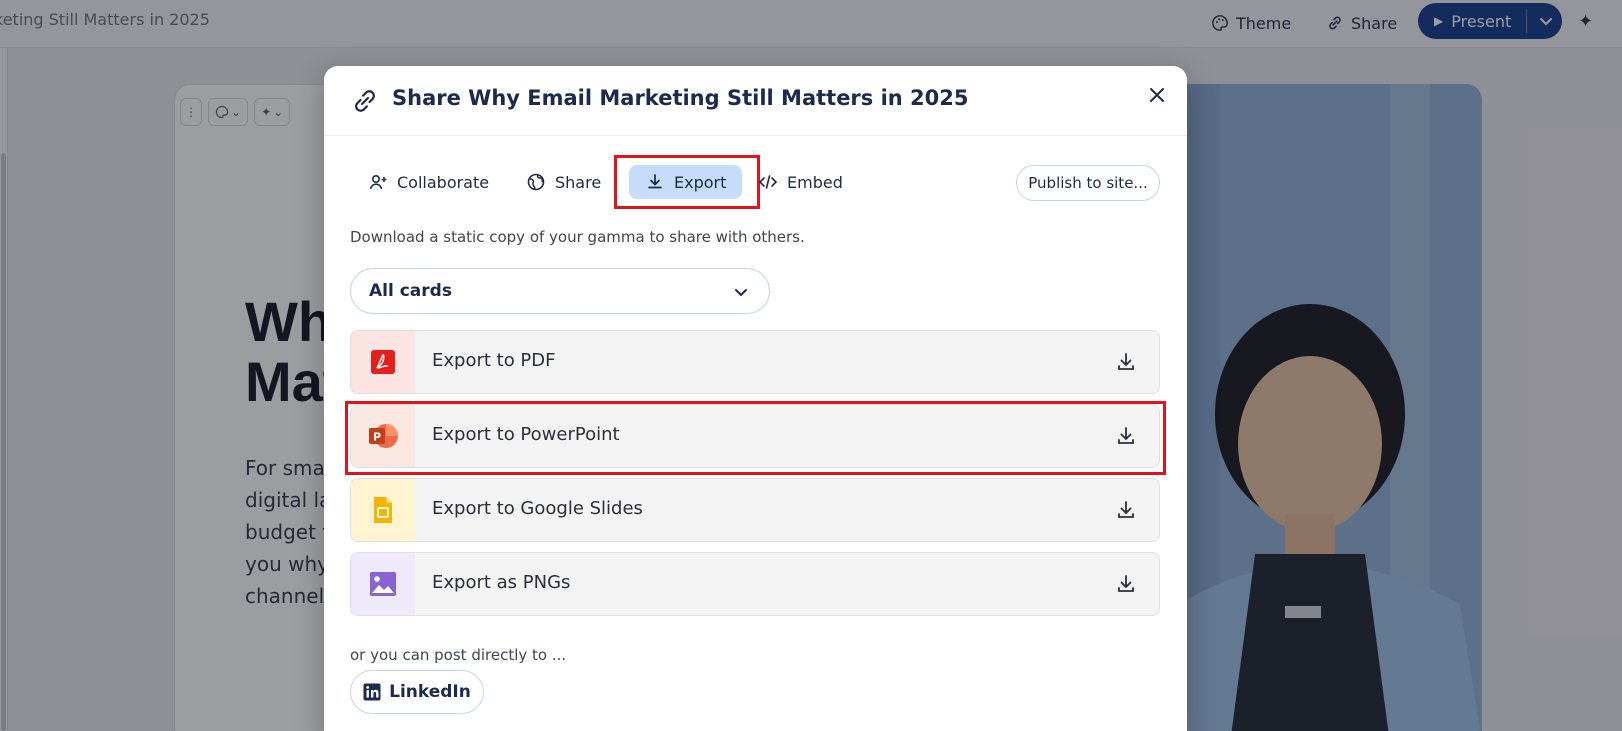  Describe the element at coordinates (755, 584) in the screenshot. I see `export-pngs-option: Export as PNGs` at that location.